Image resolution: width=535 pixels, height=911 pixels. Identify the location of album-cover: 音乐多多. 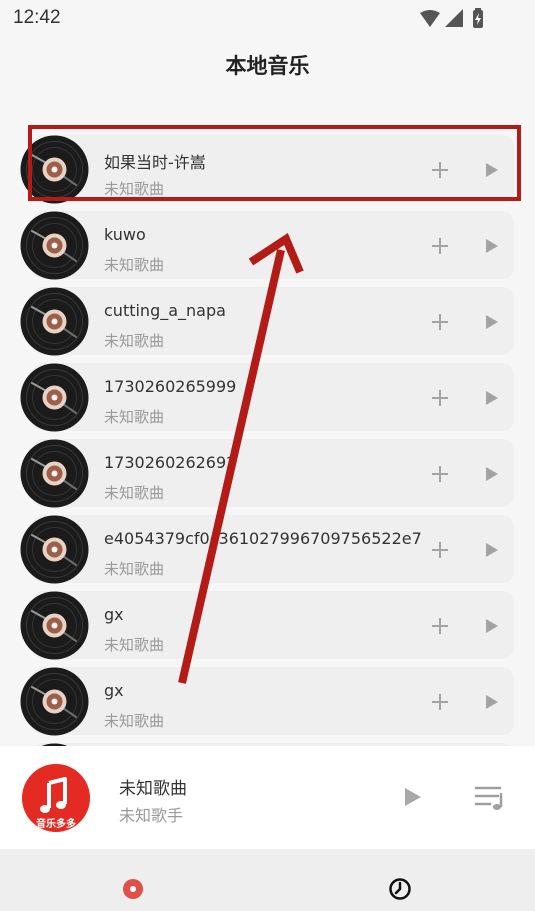
(56, 798).